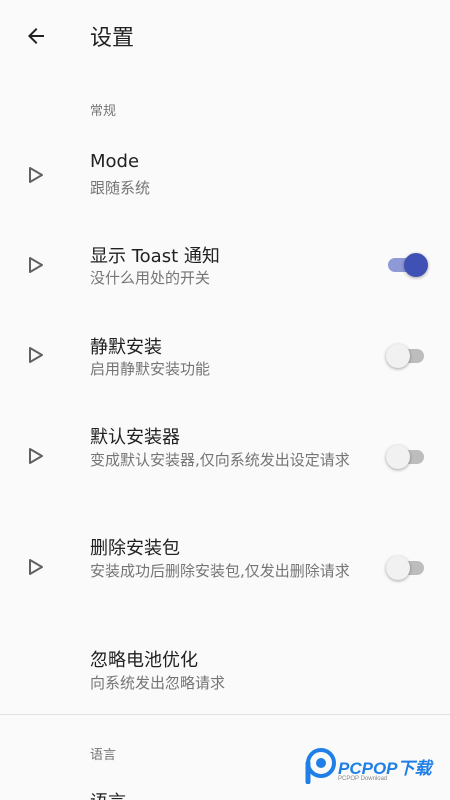 This screenshot has width=450, height=800. What do you see at coordinates (108, 794) in the screenshot?
I see `pref-language-title: 语言` at bounding box center [108, 794].